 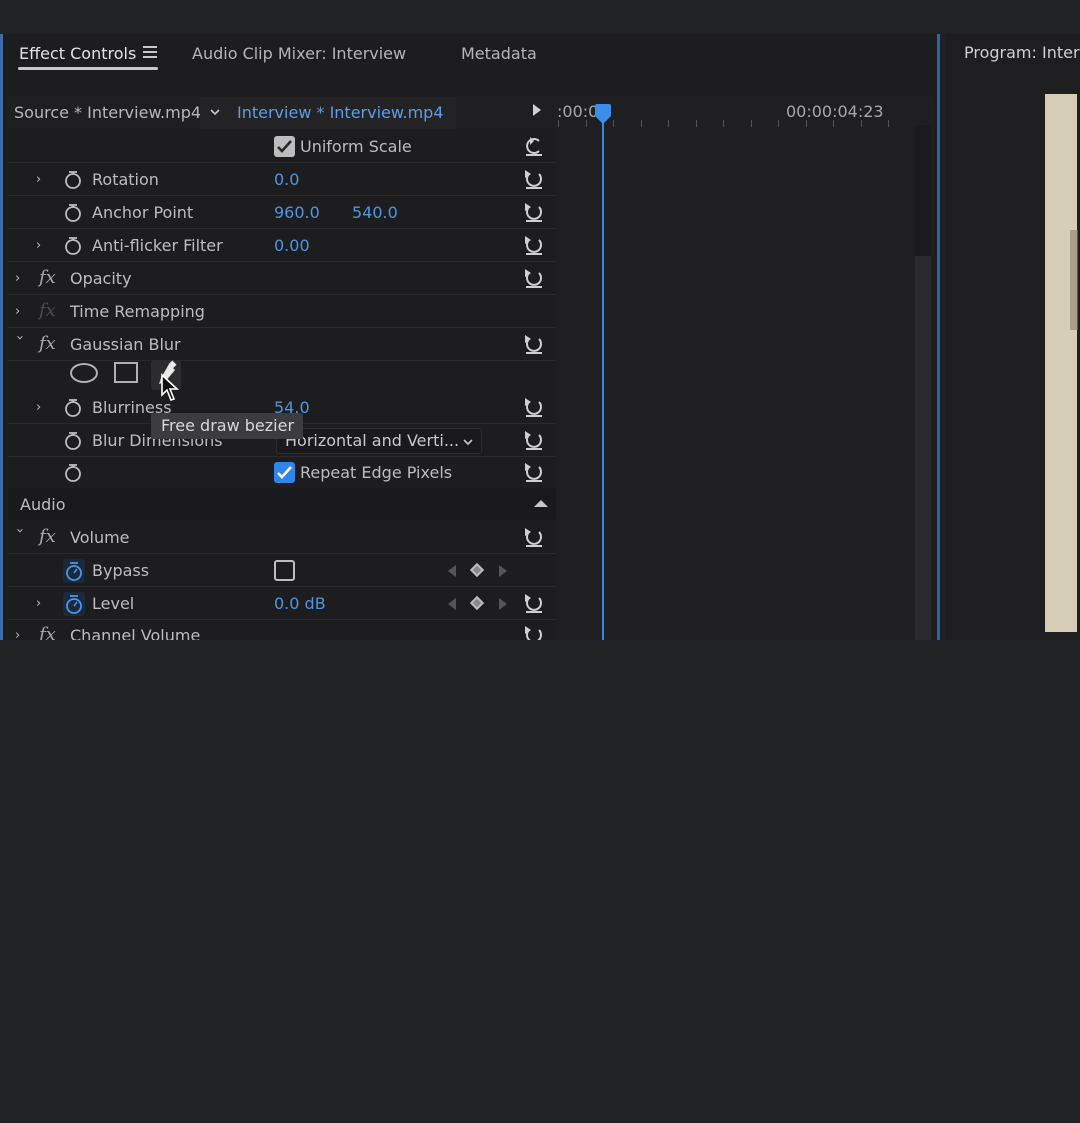 What do you see at coordinates (143, 212) in the screenshot?
I see `property-name: Anchor Point` at bounding box center [143, 212].